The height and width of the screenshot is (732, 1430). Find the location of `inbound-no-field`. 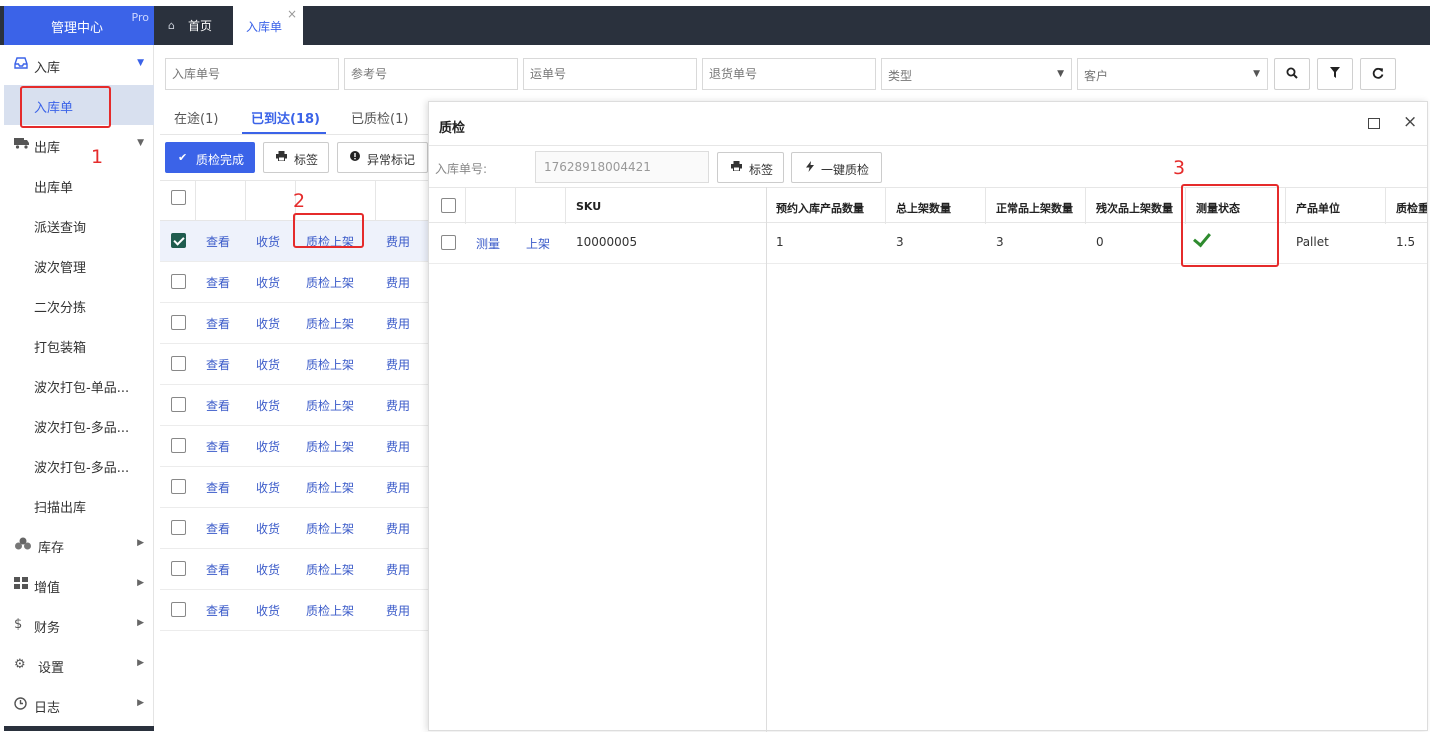

inbound-no-field is located at coordinates (252, 74).